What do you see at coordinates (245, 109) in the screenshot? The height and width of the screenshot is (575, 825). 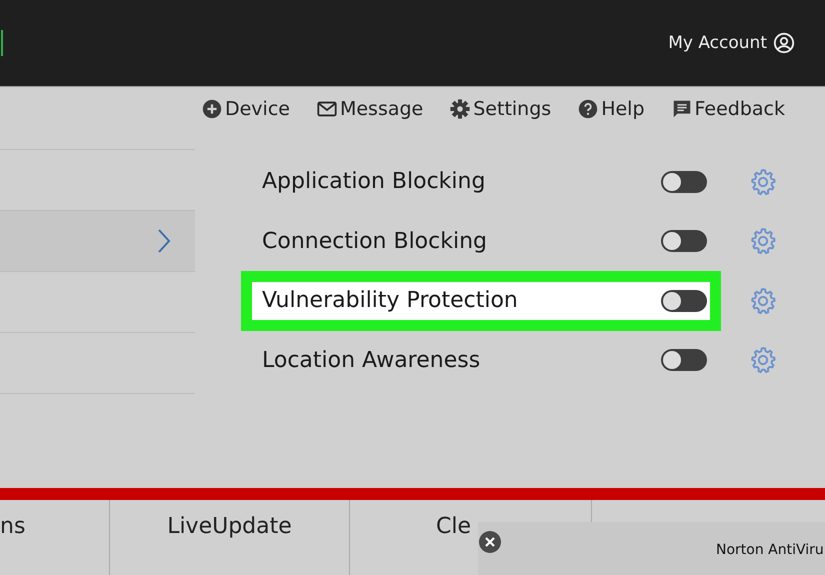 I see `device-button: Device` at bounding box center [245, 109].